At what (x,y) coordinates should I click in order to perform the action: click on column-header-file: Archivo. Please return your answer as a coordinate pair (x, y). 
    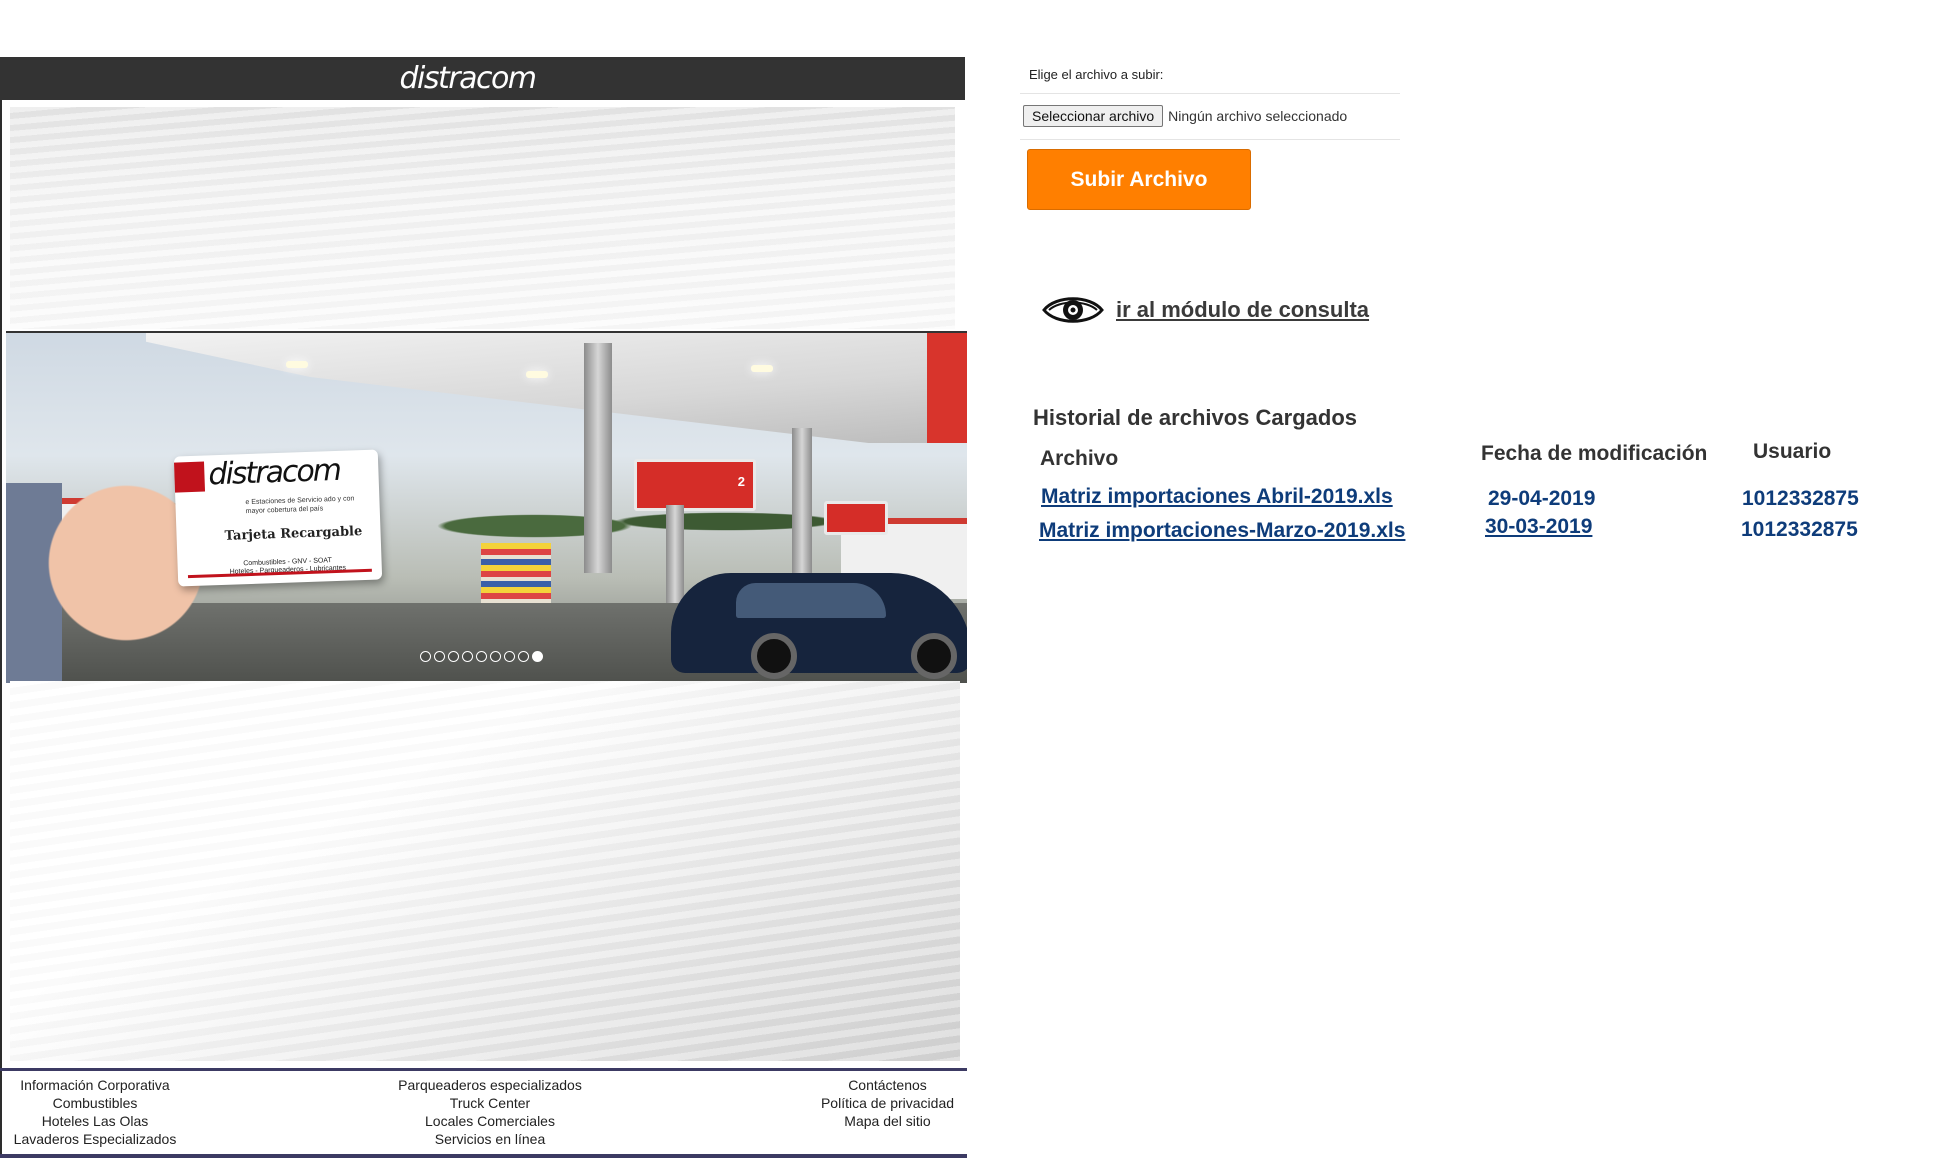
    Looking at the image, I should click on (1079, 458).